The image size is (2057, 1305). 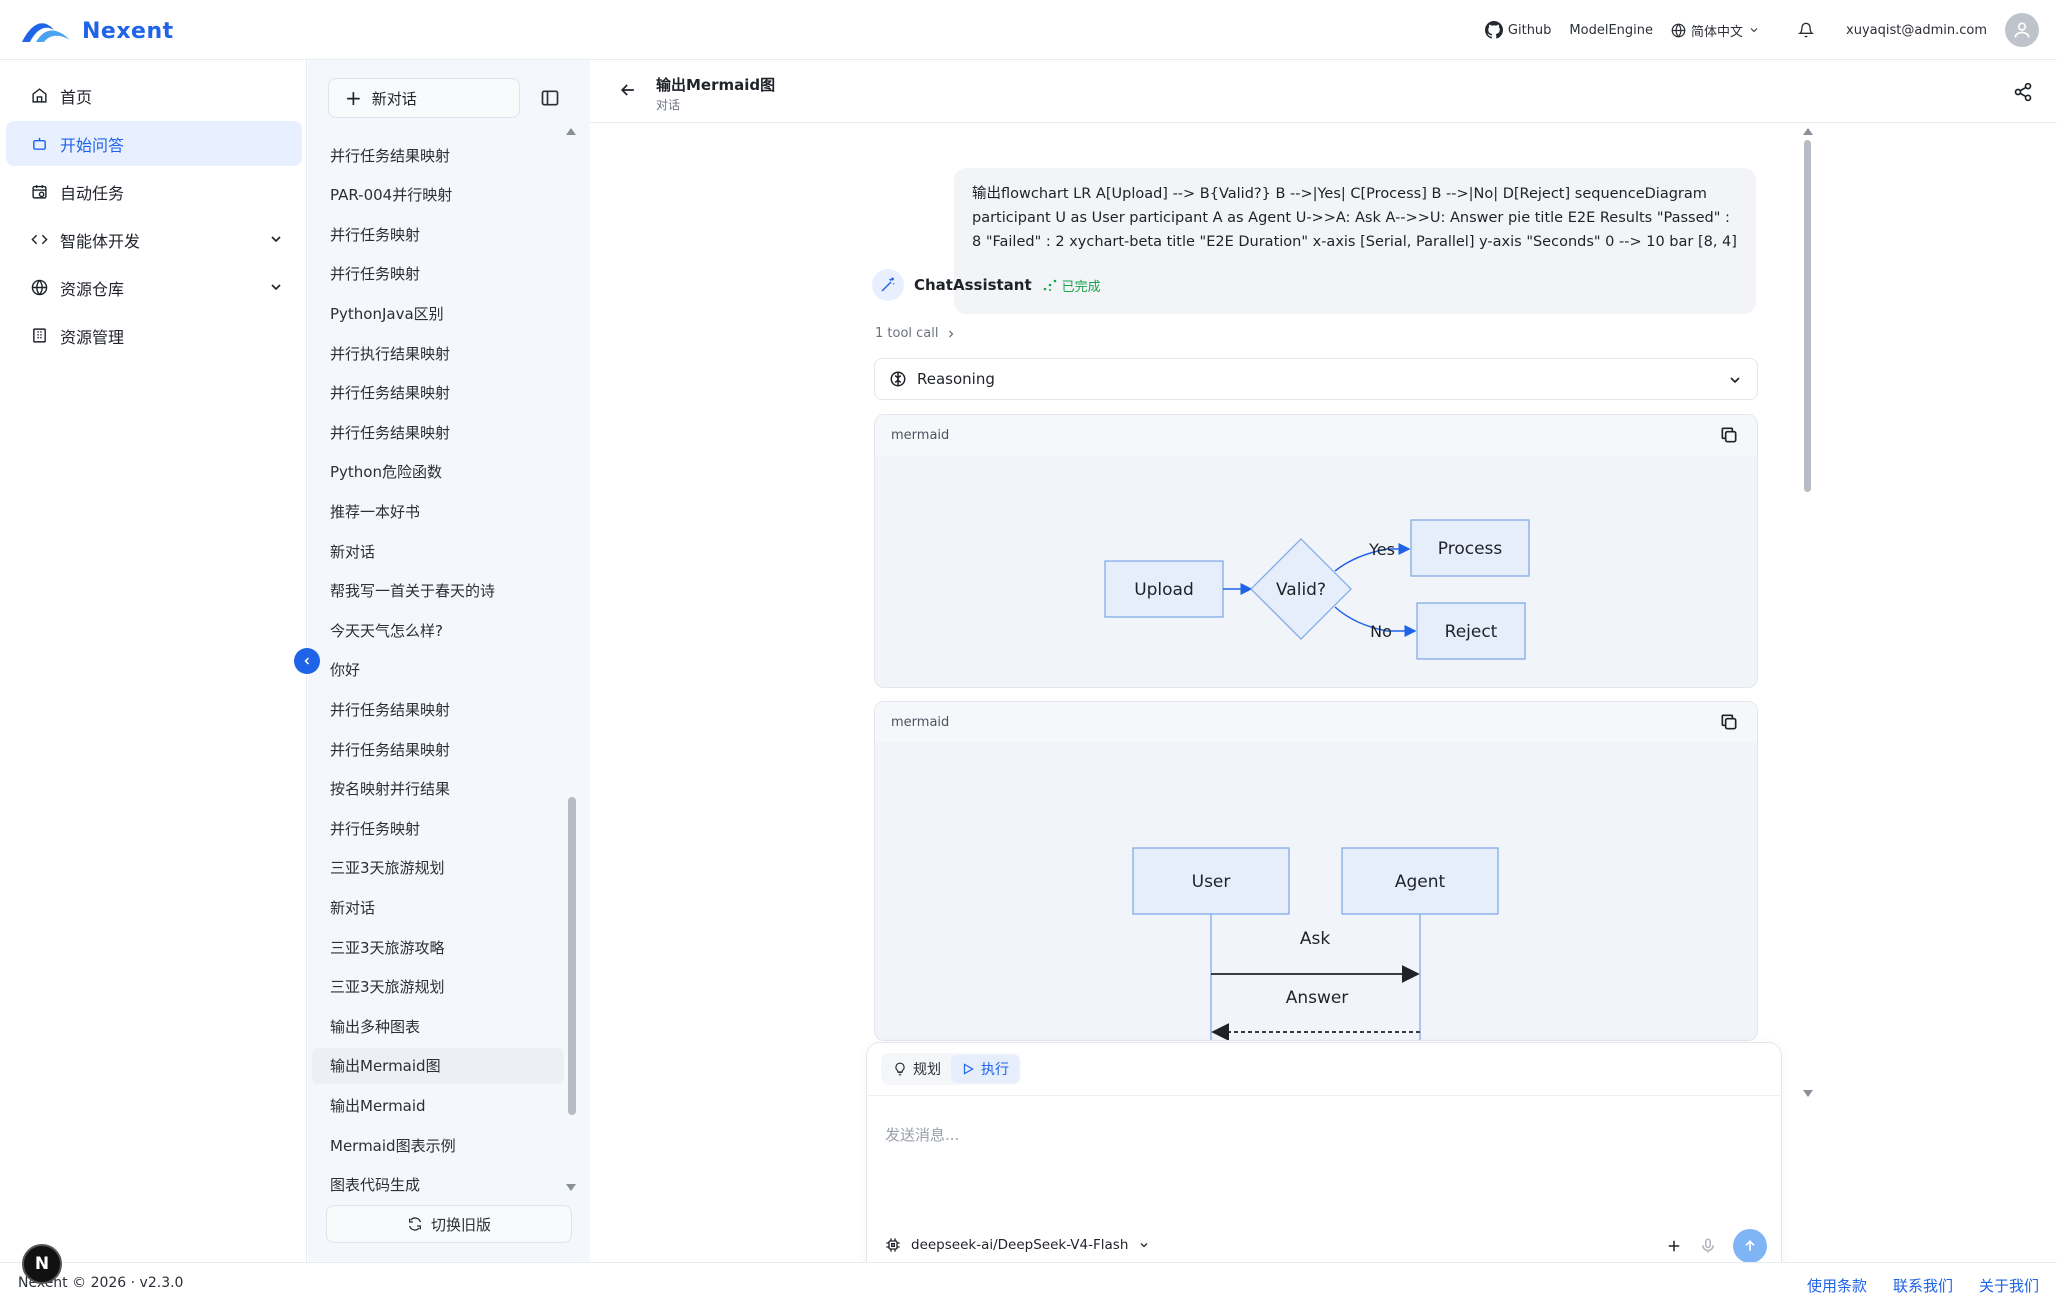 I want to click on back-arrow-icon, so click(x=628, y=90).